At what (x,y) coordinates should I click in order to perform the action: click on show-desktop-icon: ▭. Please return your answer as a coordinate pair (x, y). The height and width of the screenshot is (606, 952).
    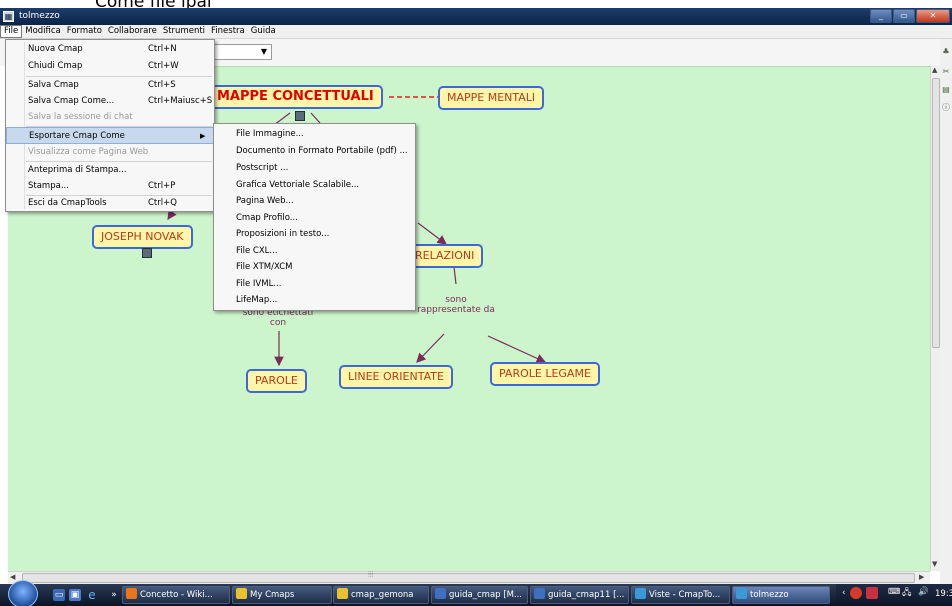
    Looking at the image, I should click on (59, 595).